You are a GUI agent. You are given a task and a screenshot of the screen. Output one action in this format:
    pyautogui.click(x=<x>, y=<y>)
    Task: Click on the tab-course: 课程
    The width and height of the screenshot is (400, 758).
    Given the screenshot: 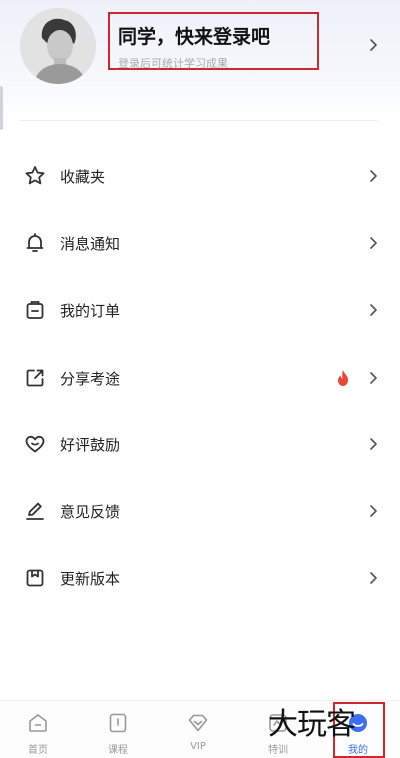 What is the action you would take?
    pyautogui.click(x=118, y=732)
    